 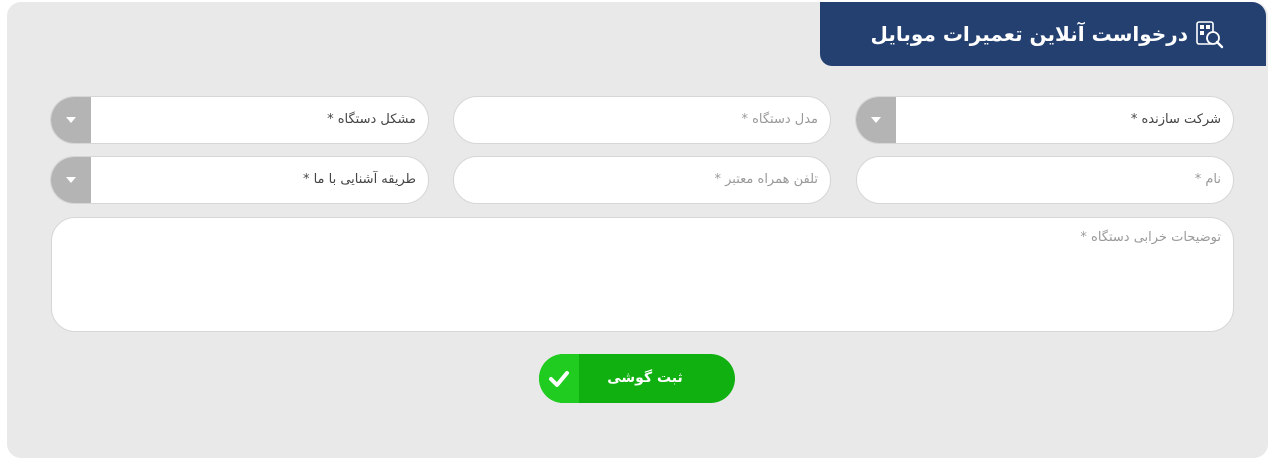 I want to click on model-input-placeholder: مدل دستگاه *, so click(x=779, y=119).